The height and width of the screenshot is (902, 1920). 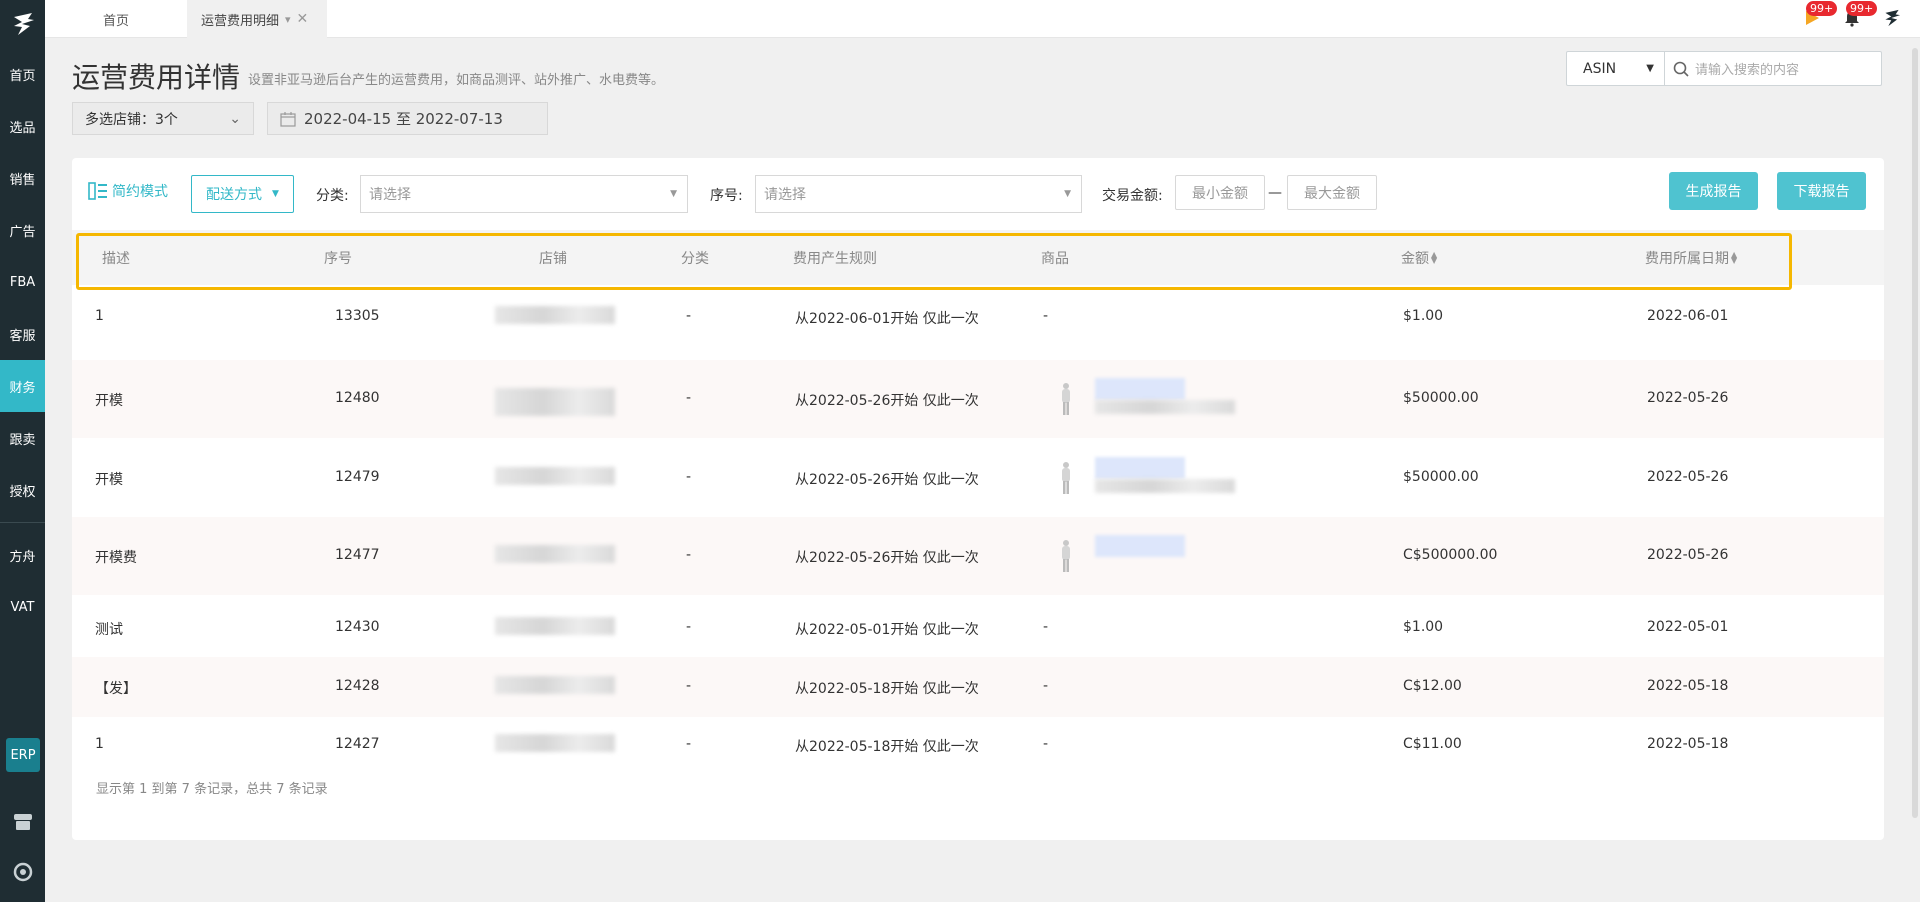 What do you see at coordinates (303, 19) in the screenshot?
I see `close-icon: ✕` at bounding box center [303, 19].